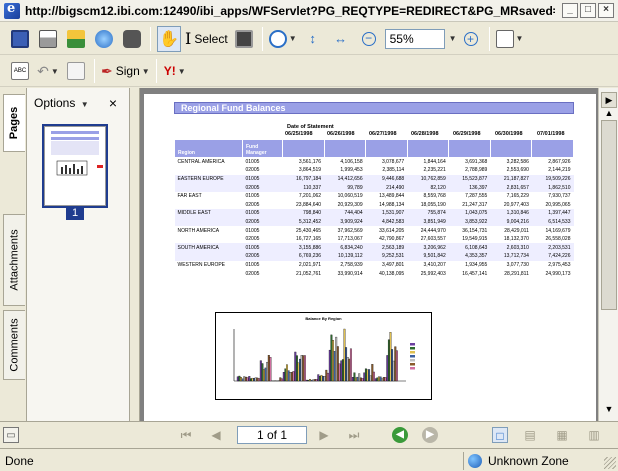 Image resolution: width=618 pixels, height=471 pixels. I want to click on spellcheck-button: ABC, so click(20, 71).